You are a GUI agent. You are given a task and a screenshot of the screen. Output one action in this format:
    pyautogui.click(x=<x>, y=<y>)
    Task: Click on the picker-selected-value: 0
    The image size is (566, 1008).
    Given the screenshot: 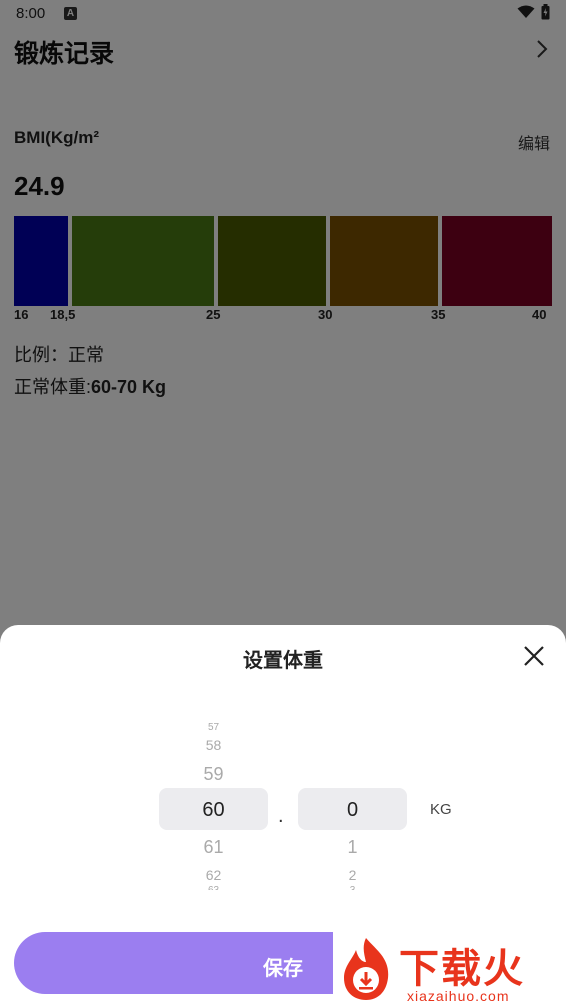 What is the action you would take?
    pyautogui.click(x=352, y=810)
    